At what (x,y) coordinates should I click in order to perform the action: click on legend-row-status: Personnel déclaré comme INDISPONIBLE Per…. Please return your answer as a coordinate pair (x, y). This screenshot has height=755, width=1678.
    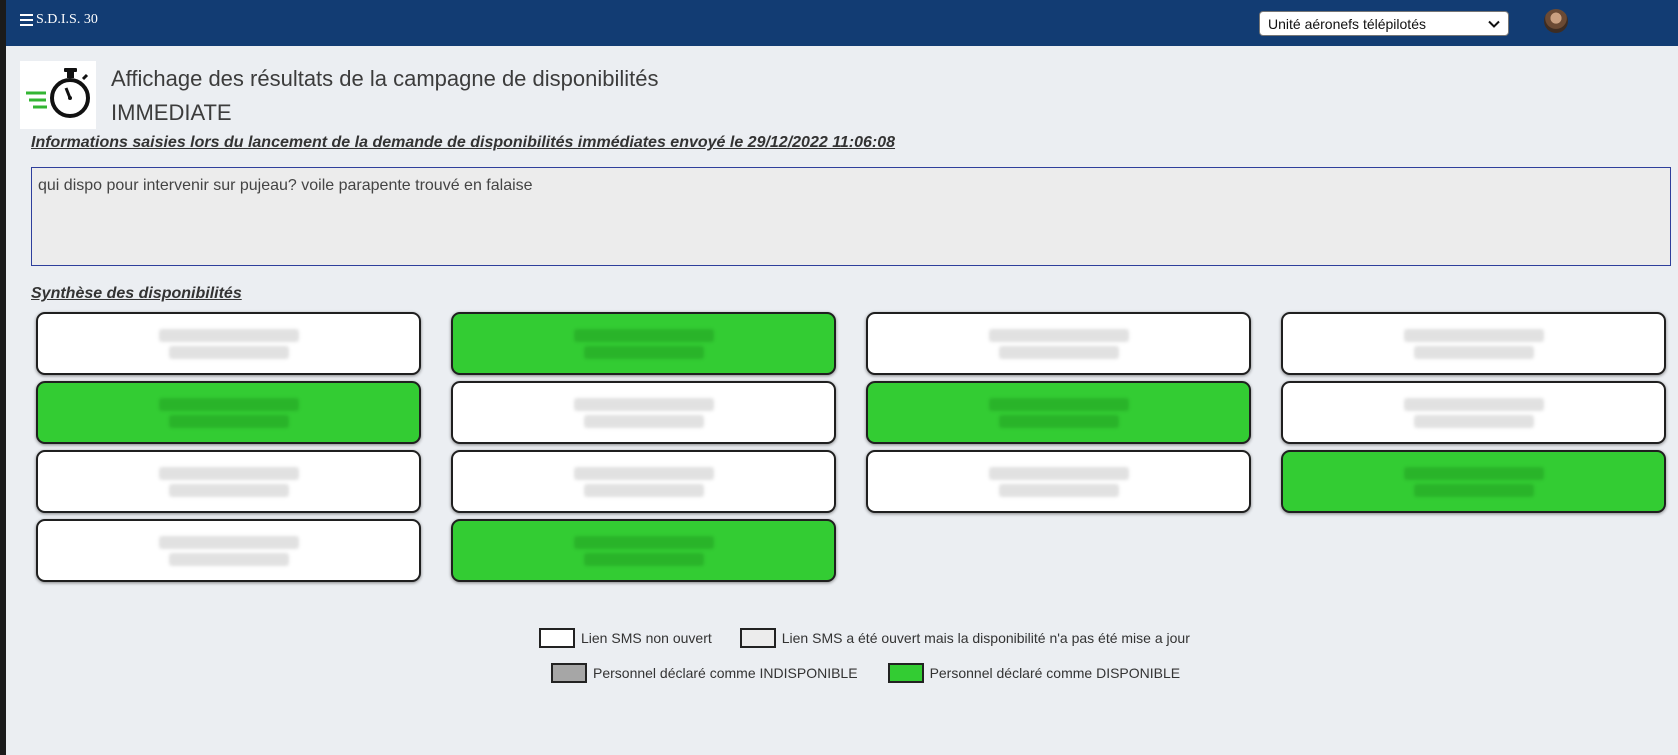
    Looking at the image, I should click on (865, 673).